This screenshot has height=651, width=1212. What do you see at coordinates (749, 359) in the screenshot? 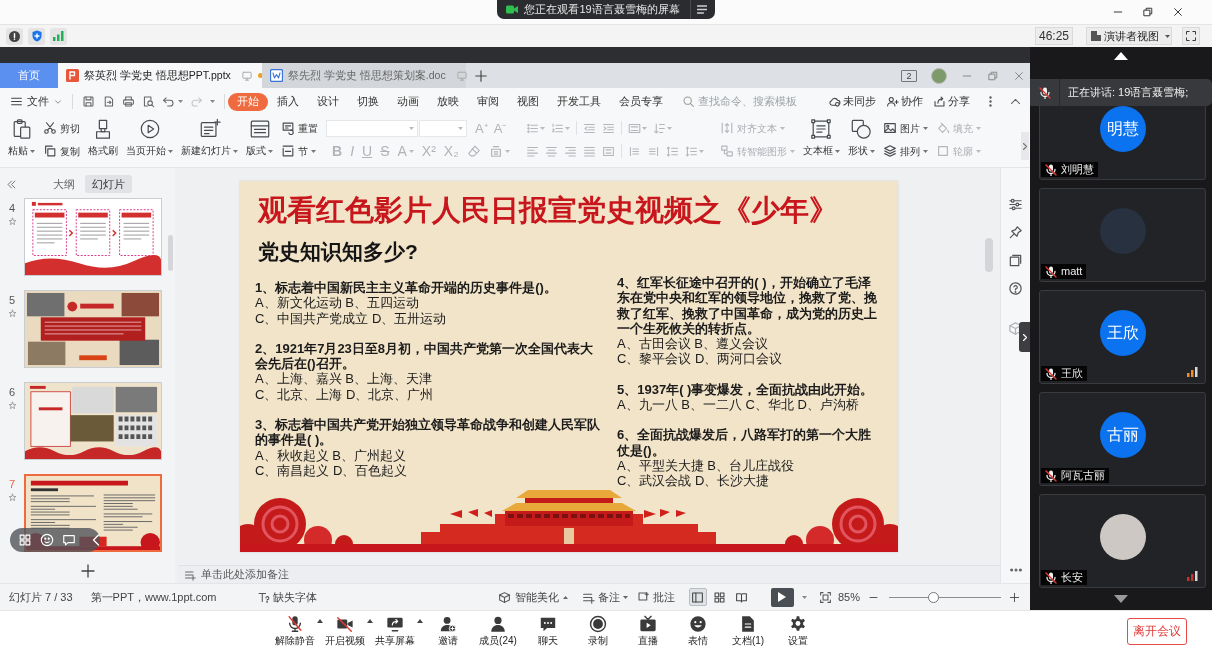
I see `answer-options: C、黎平会议 D、两河口会议` at bounding box center [749, 359].